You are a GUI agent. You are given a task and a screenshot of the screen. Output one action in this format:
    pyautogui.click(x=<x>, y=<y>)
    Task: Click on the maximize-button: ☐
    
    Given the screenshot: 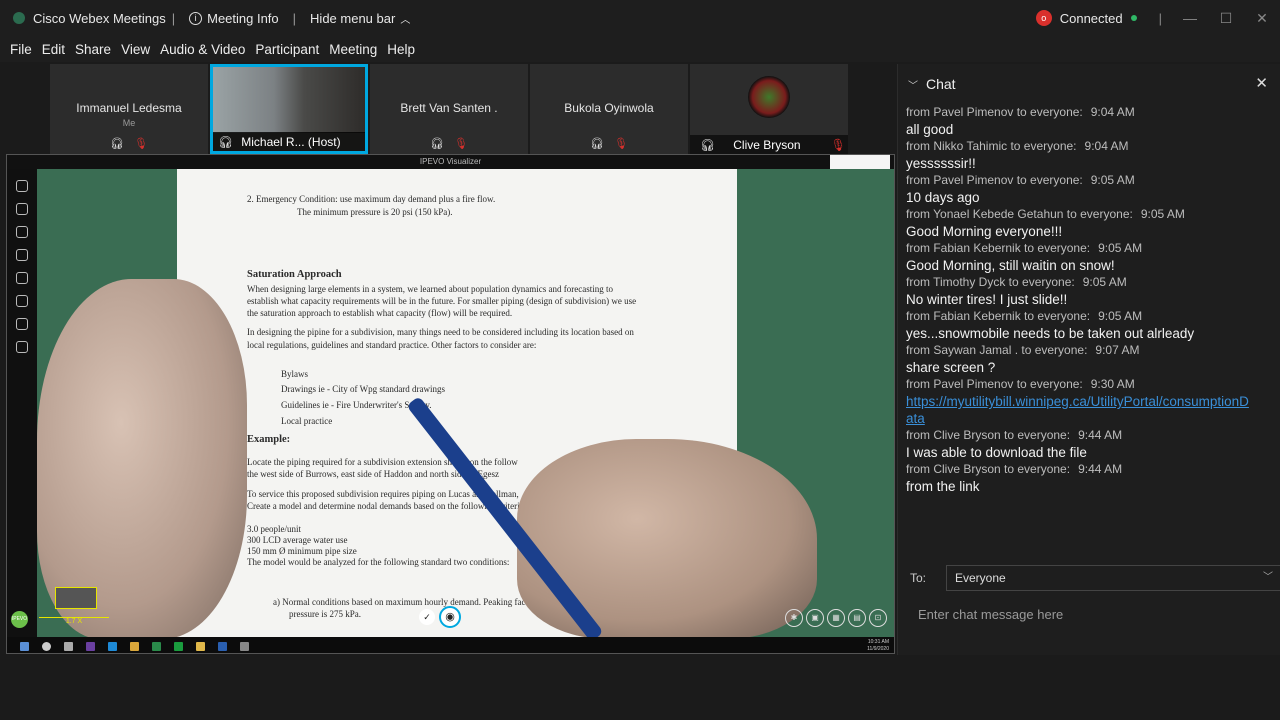 What is the action you would take?
    pyautogui.click(x=1226, y=18)
    